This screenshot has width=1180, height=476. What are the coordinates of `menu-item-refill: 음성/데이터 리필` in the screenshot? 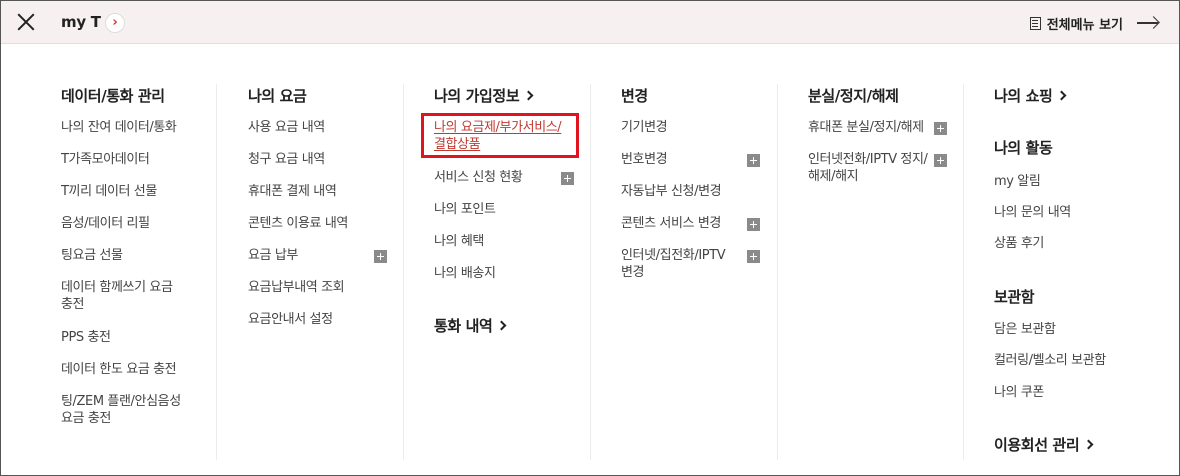 It's located at (105, 223).